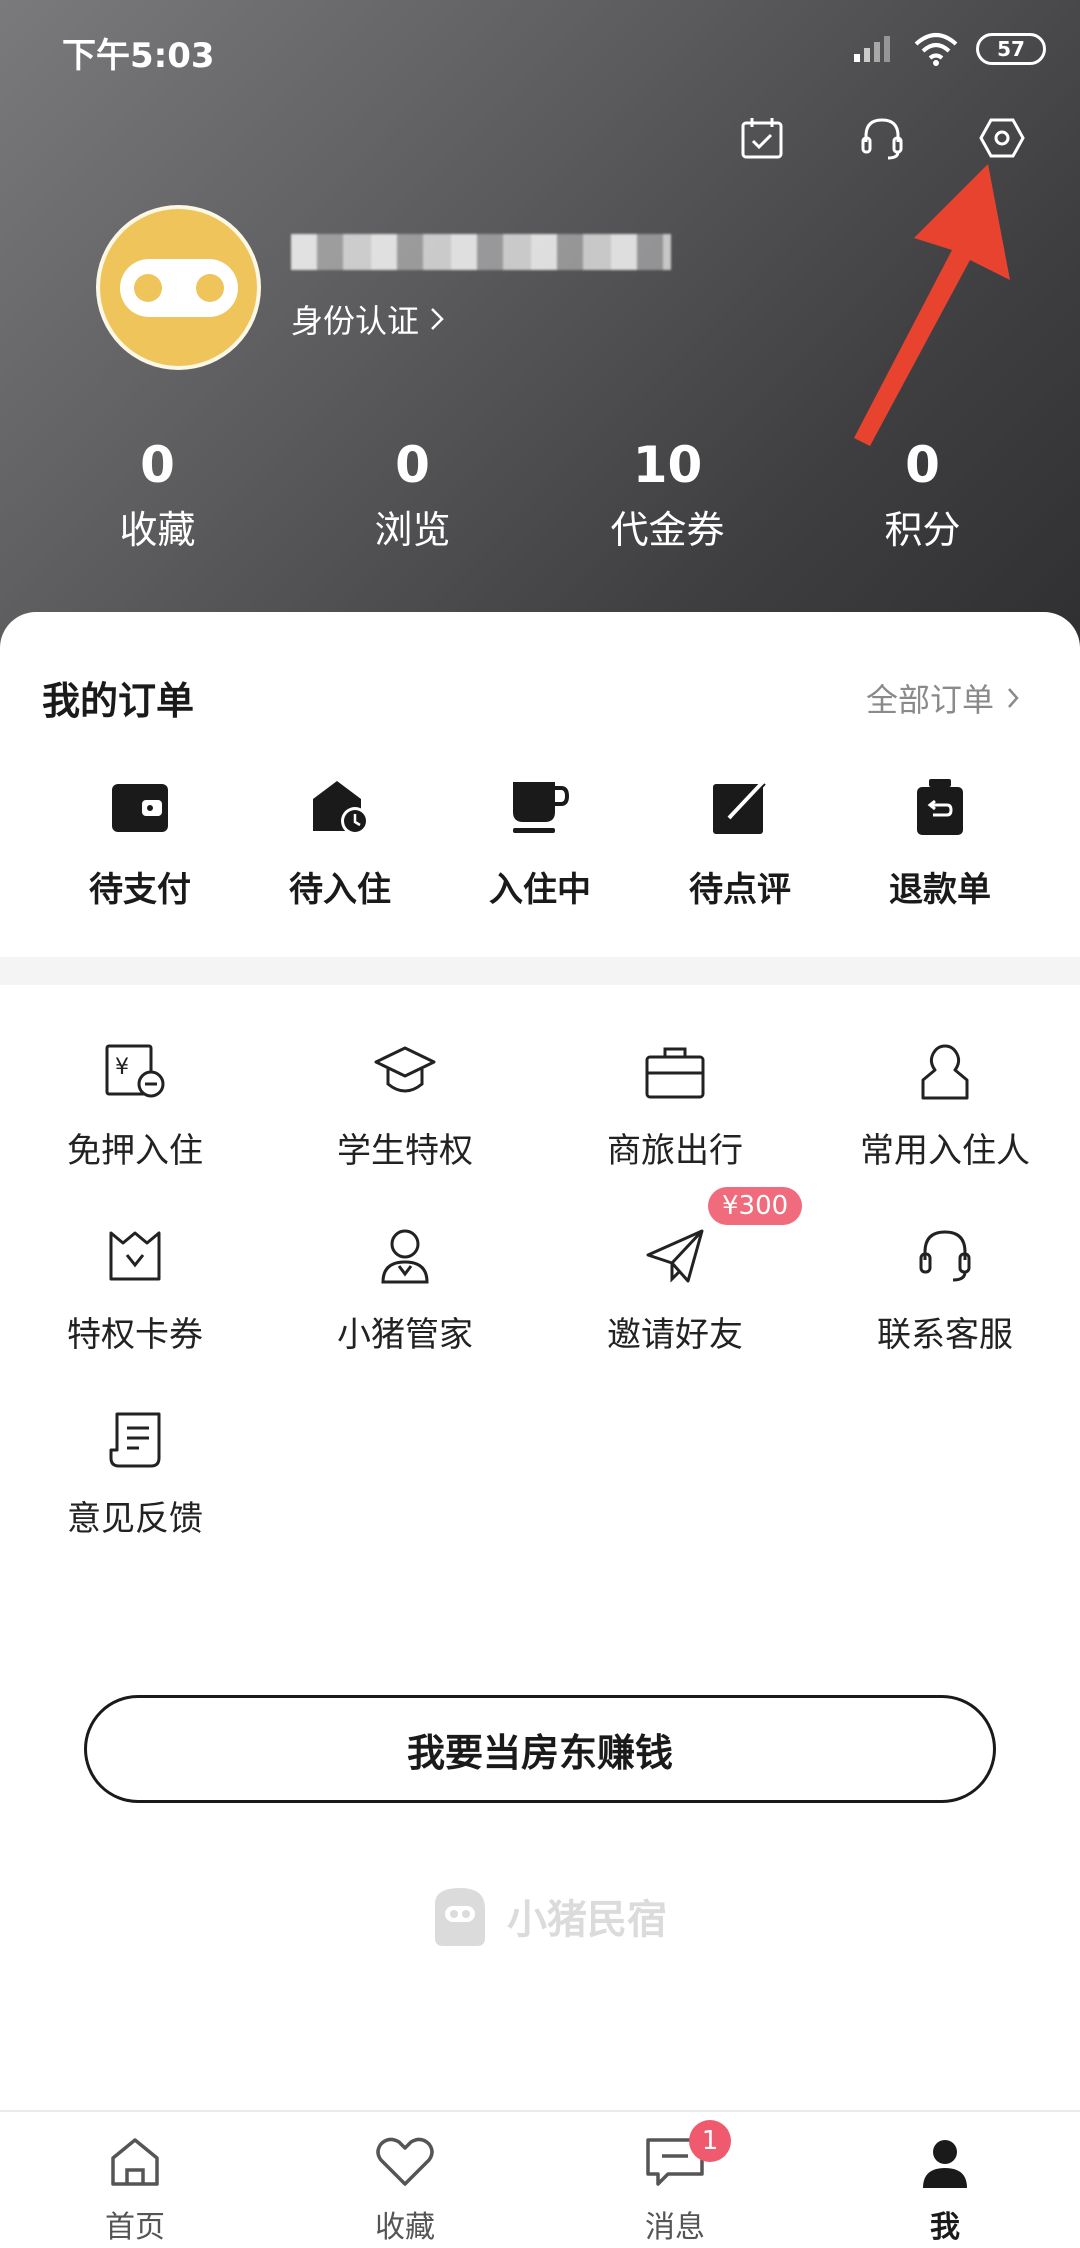  What do you see at coordinates (675, 1335) in the screenshot?
I see `service-label: 邀请好友` at bounding box center [675, 1335].